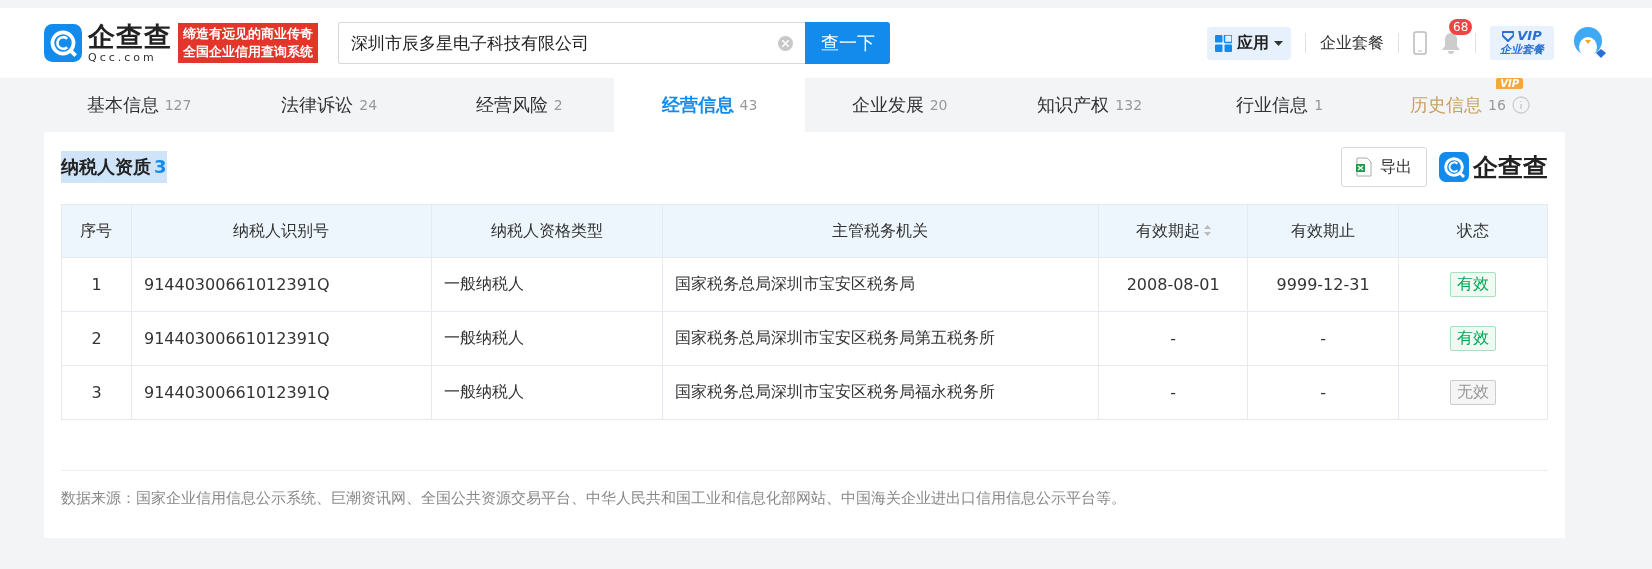 This screenshot has height=569, width=1652. What do you see at coordinates (547, 231) in the screenshot?
I see `column-header: 纳税人资格类型` at bounding box center [547, 231].